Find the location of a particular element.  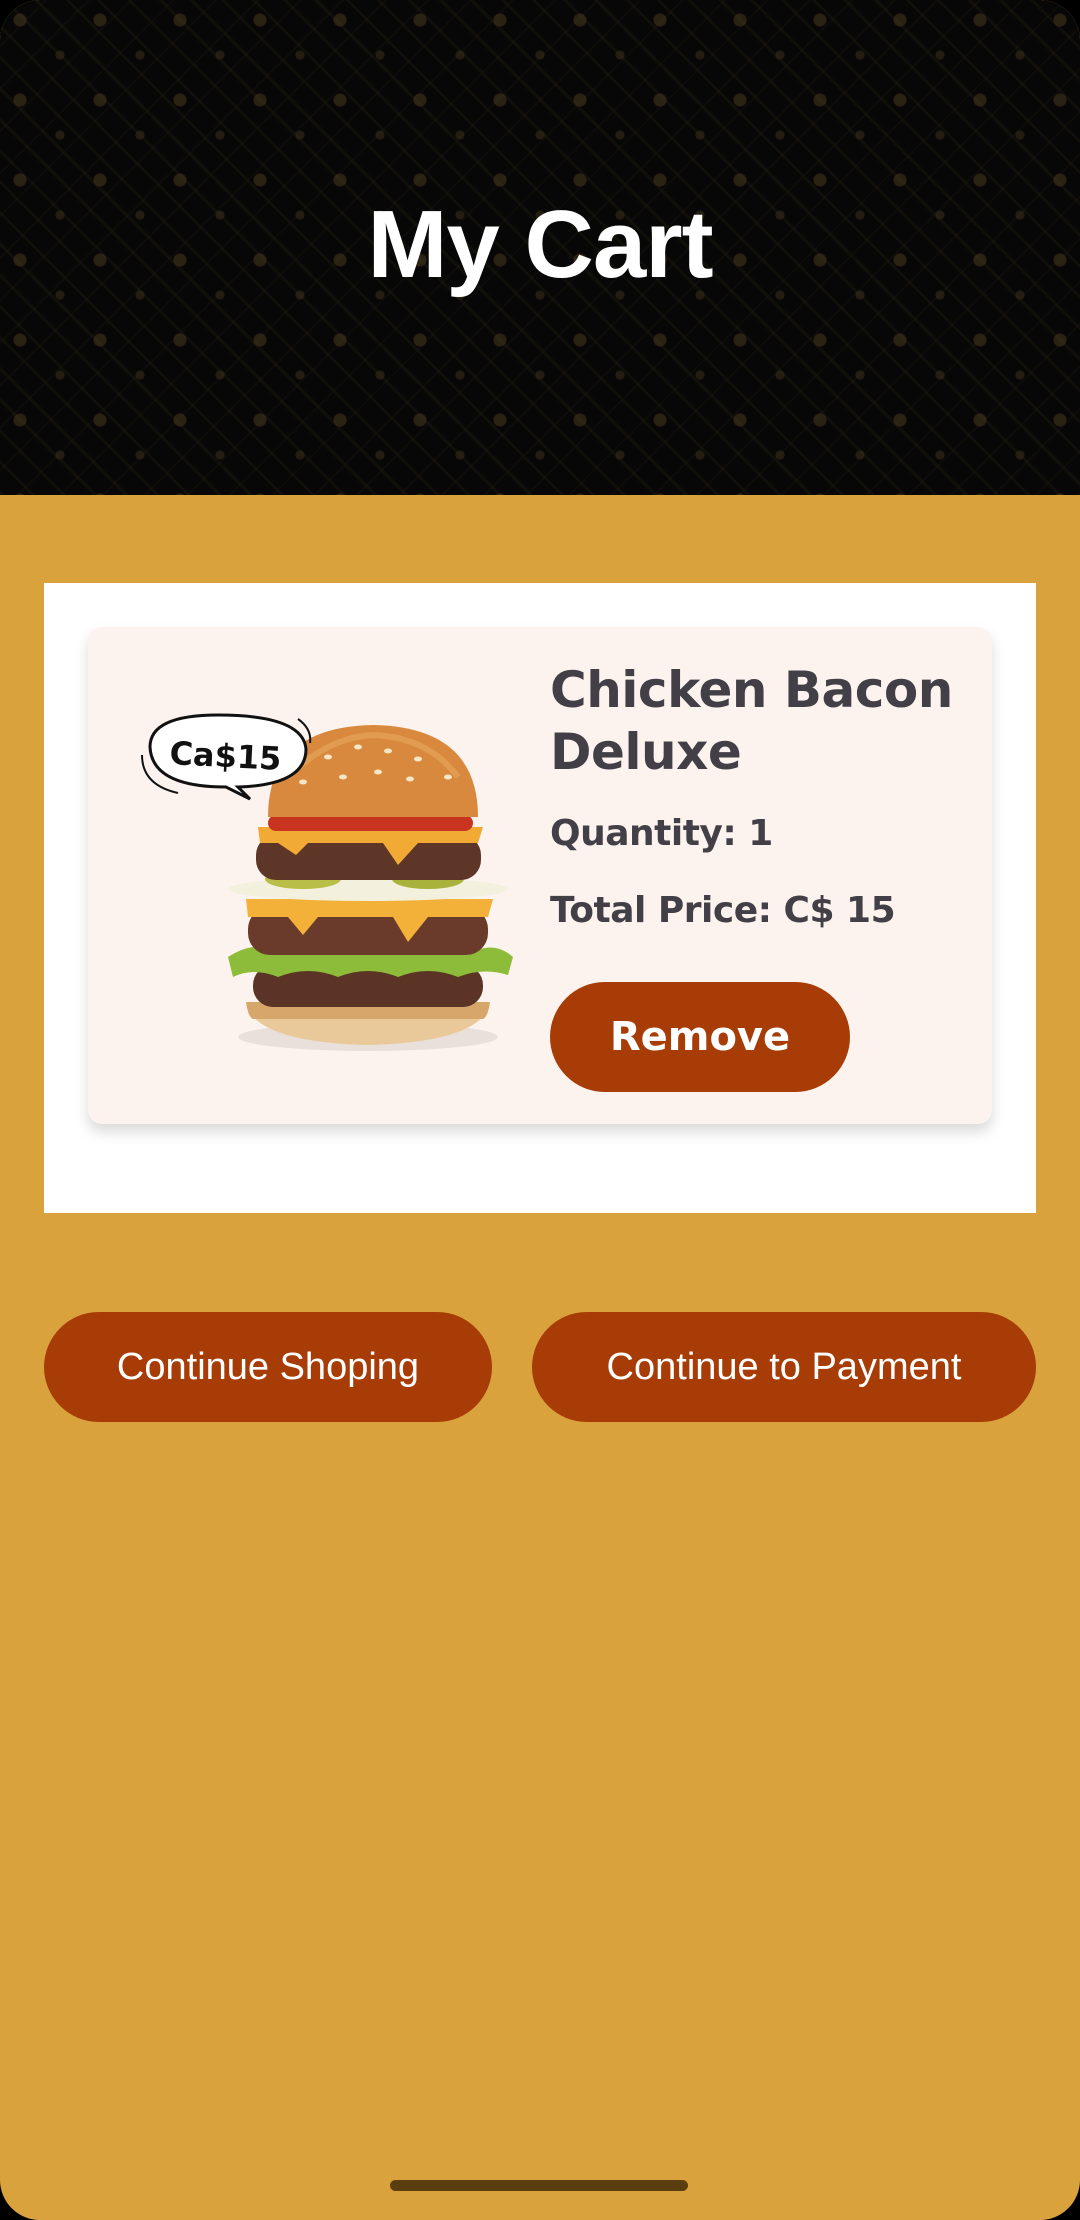

continue-to-payment-button: Continue to Payment is located at coordinates (784, 1367).